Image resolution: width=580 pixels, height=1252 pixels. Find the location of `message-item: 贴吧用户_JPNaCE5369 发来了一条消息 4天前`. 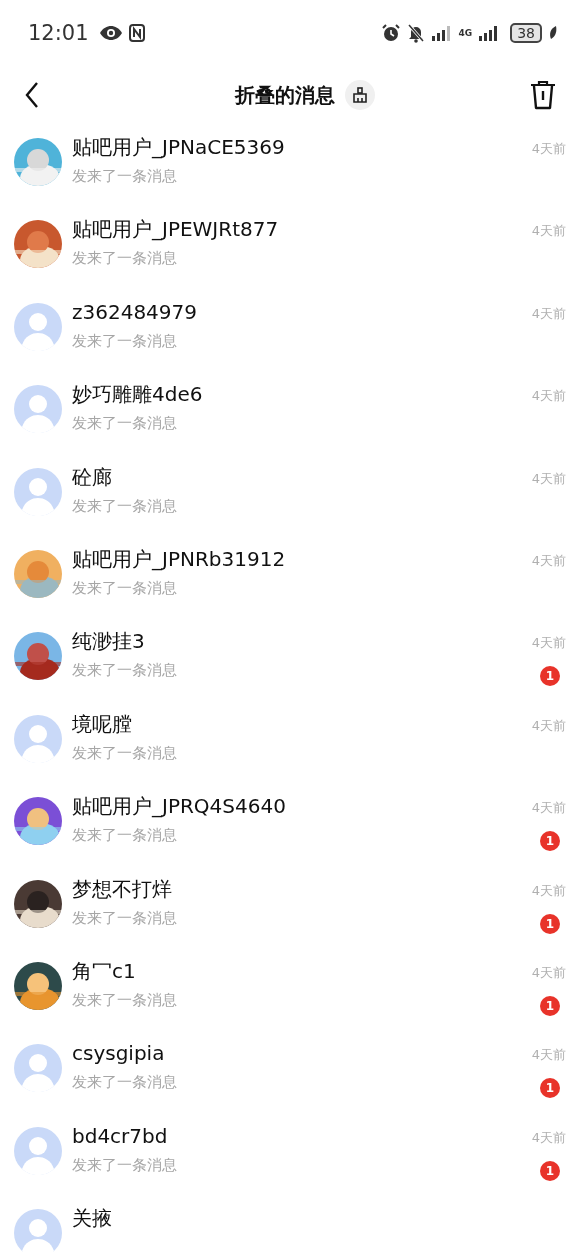

message-item: 贴吧用户_JPNaCE5369 发来了一条消息 4天前 is located at coordinates (290, 165).